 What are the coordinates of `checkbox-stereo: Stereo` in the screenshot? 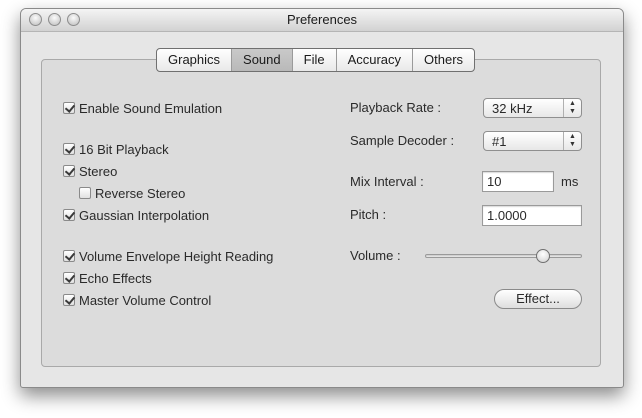 It's located at (90, 171).